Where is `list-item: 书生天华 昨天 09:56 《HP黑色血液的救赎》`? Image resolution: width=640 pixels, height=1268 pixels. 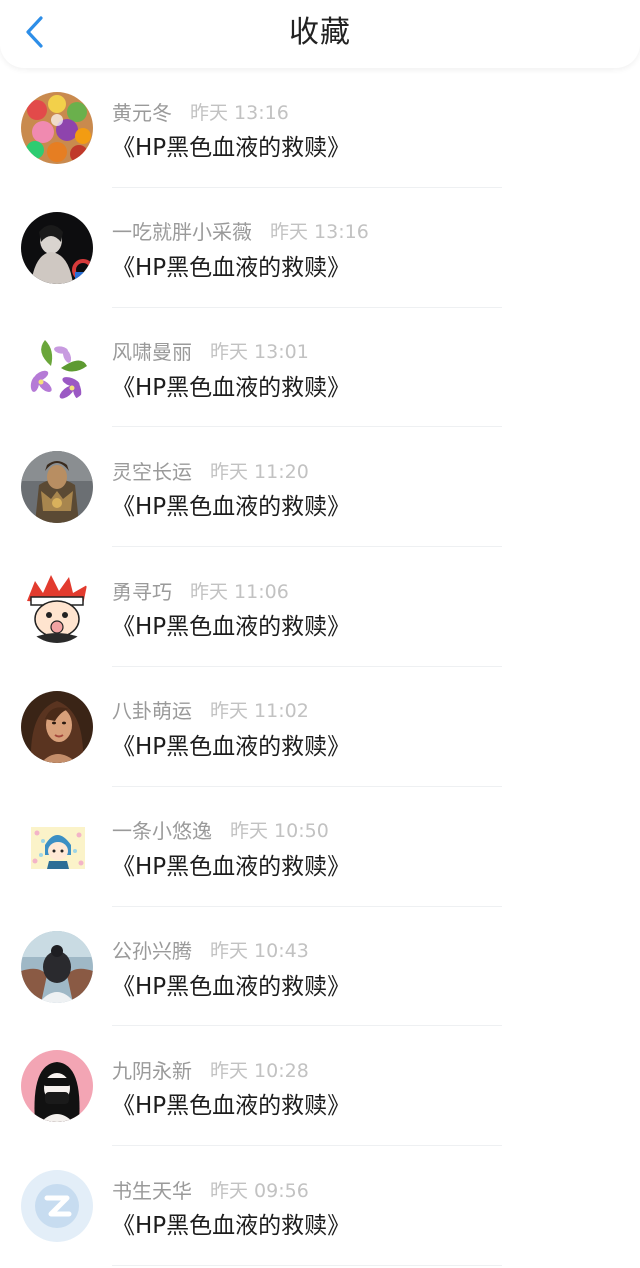
list-item: 书生天华 昨天 09:56 《HP黑色血液的救赎》 is located at coordinates (320, 1206).